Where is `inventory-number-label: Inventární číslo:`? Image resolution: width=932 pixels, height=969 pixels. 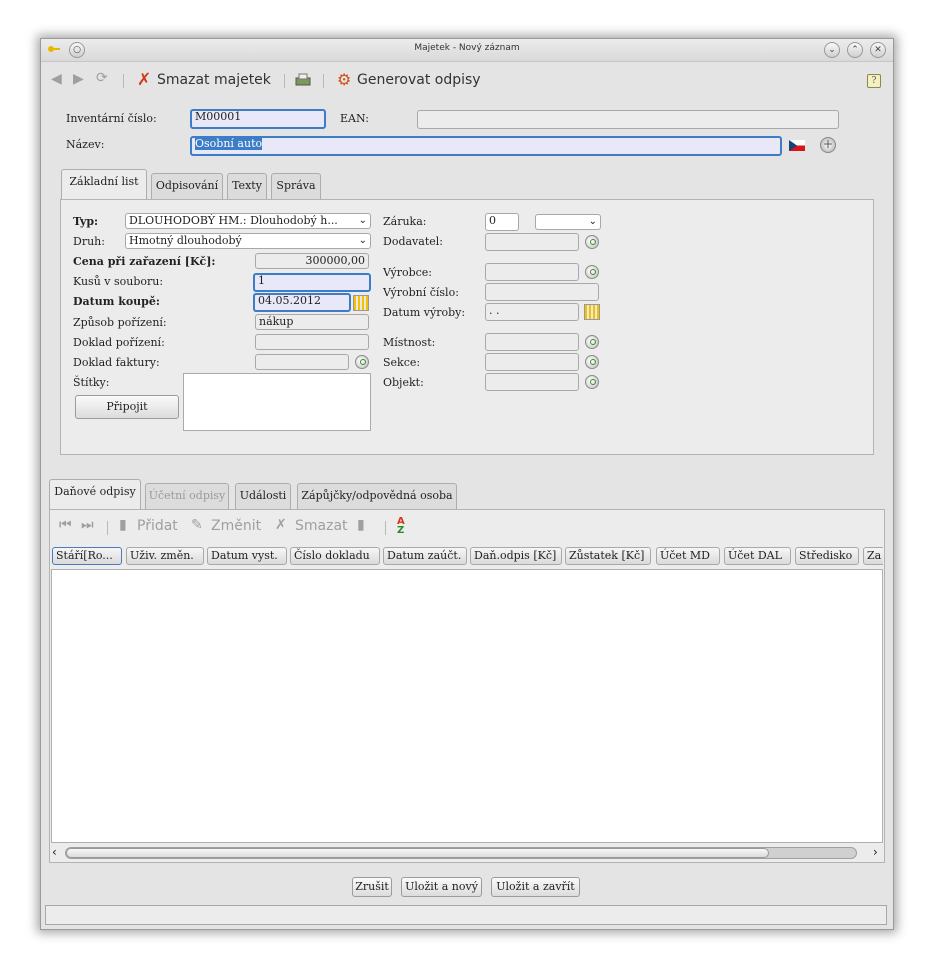 inventory-number-label: Inventární číslo: is located at coordinates (111, 118).